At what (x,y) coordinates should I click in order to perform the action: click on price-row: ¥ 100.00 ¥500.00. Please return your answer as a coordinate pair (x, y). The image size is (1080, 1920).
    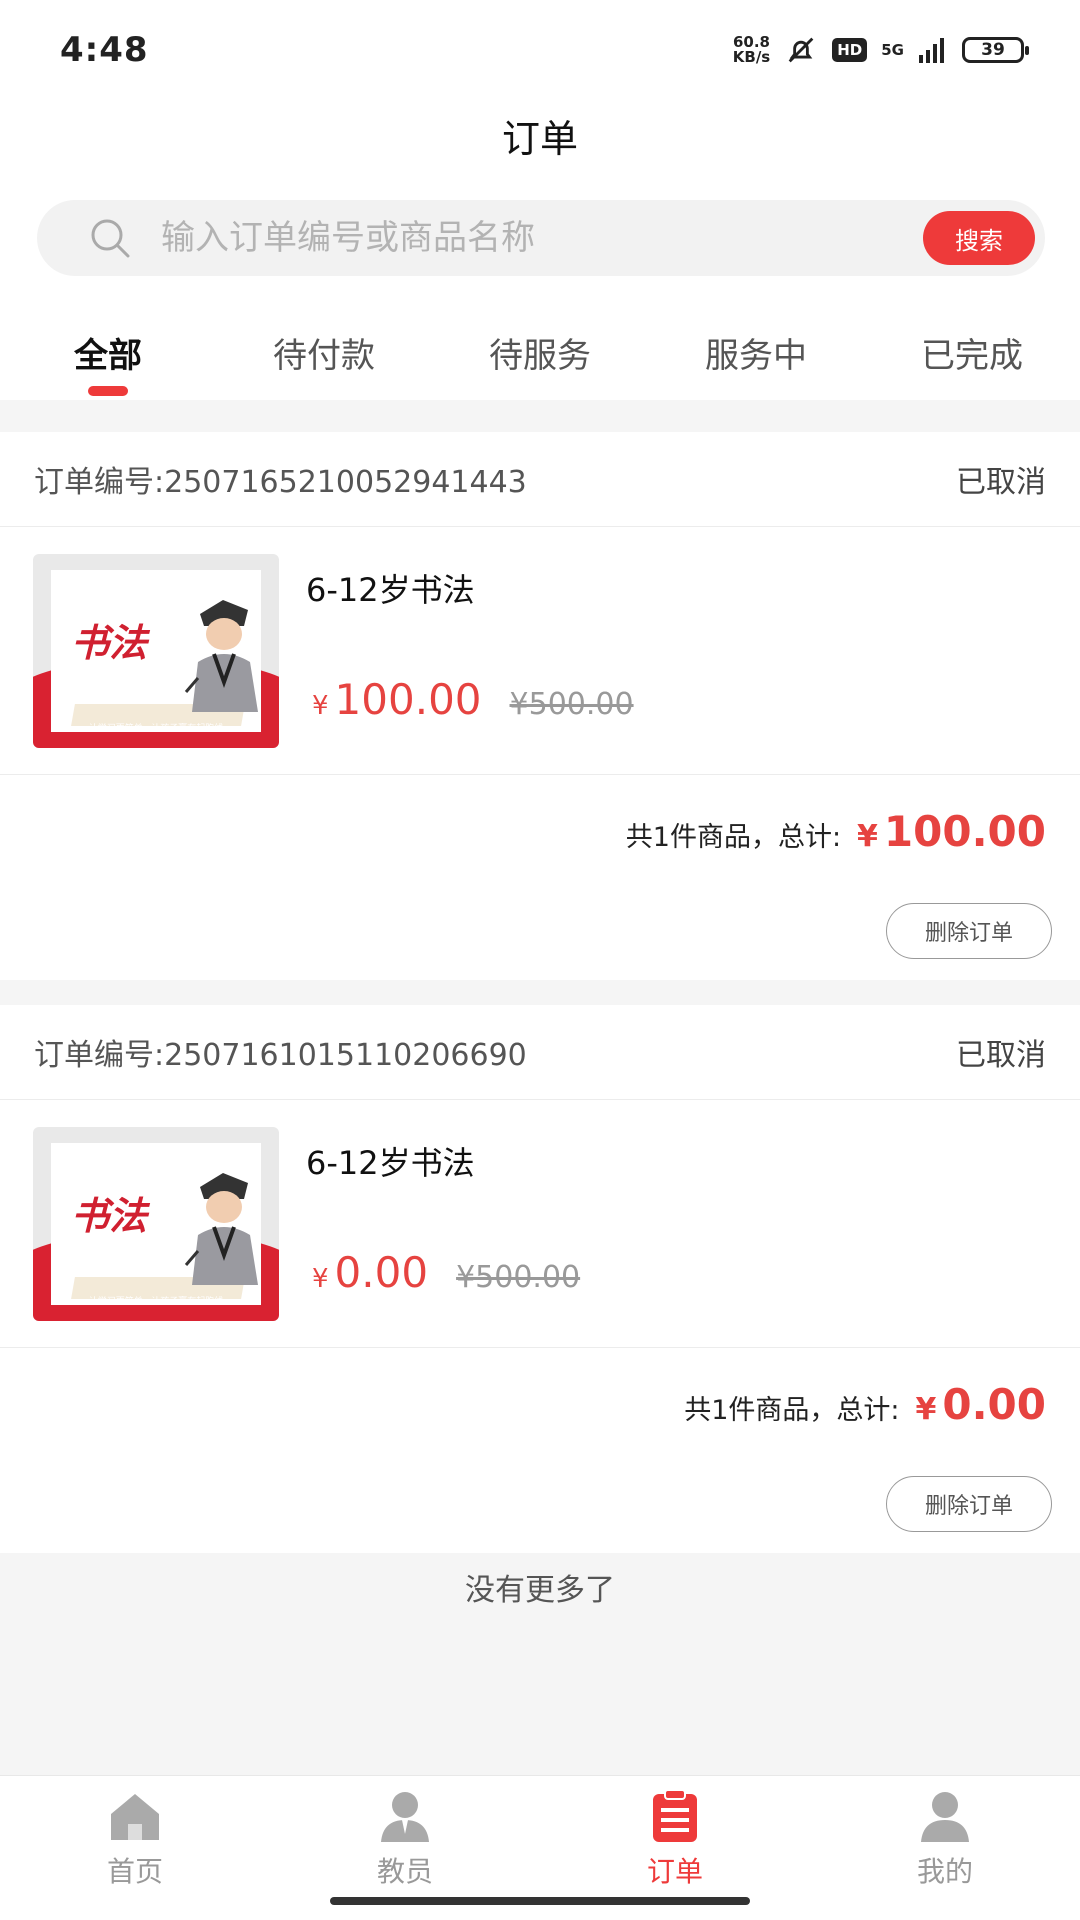
    Looking at the image, I should click on (473, 699).